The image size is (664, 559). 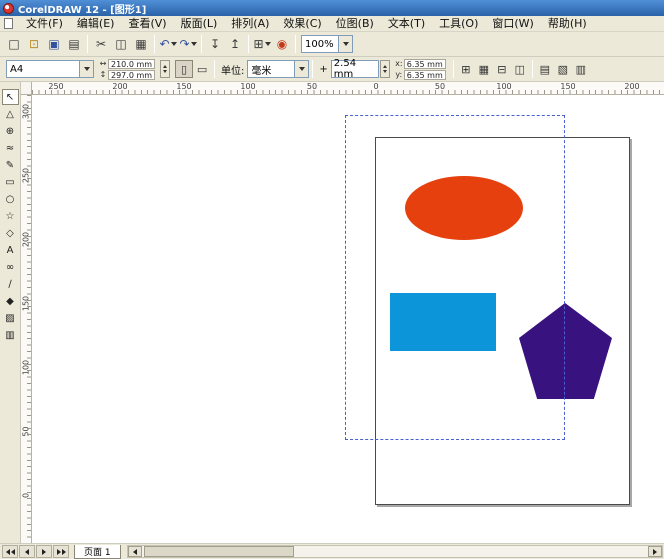 I want to click on portrait-button: ▯, so click(x=184, y=69).